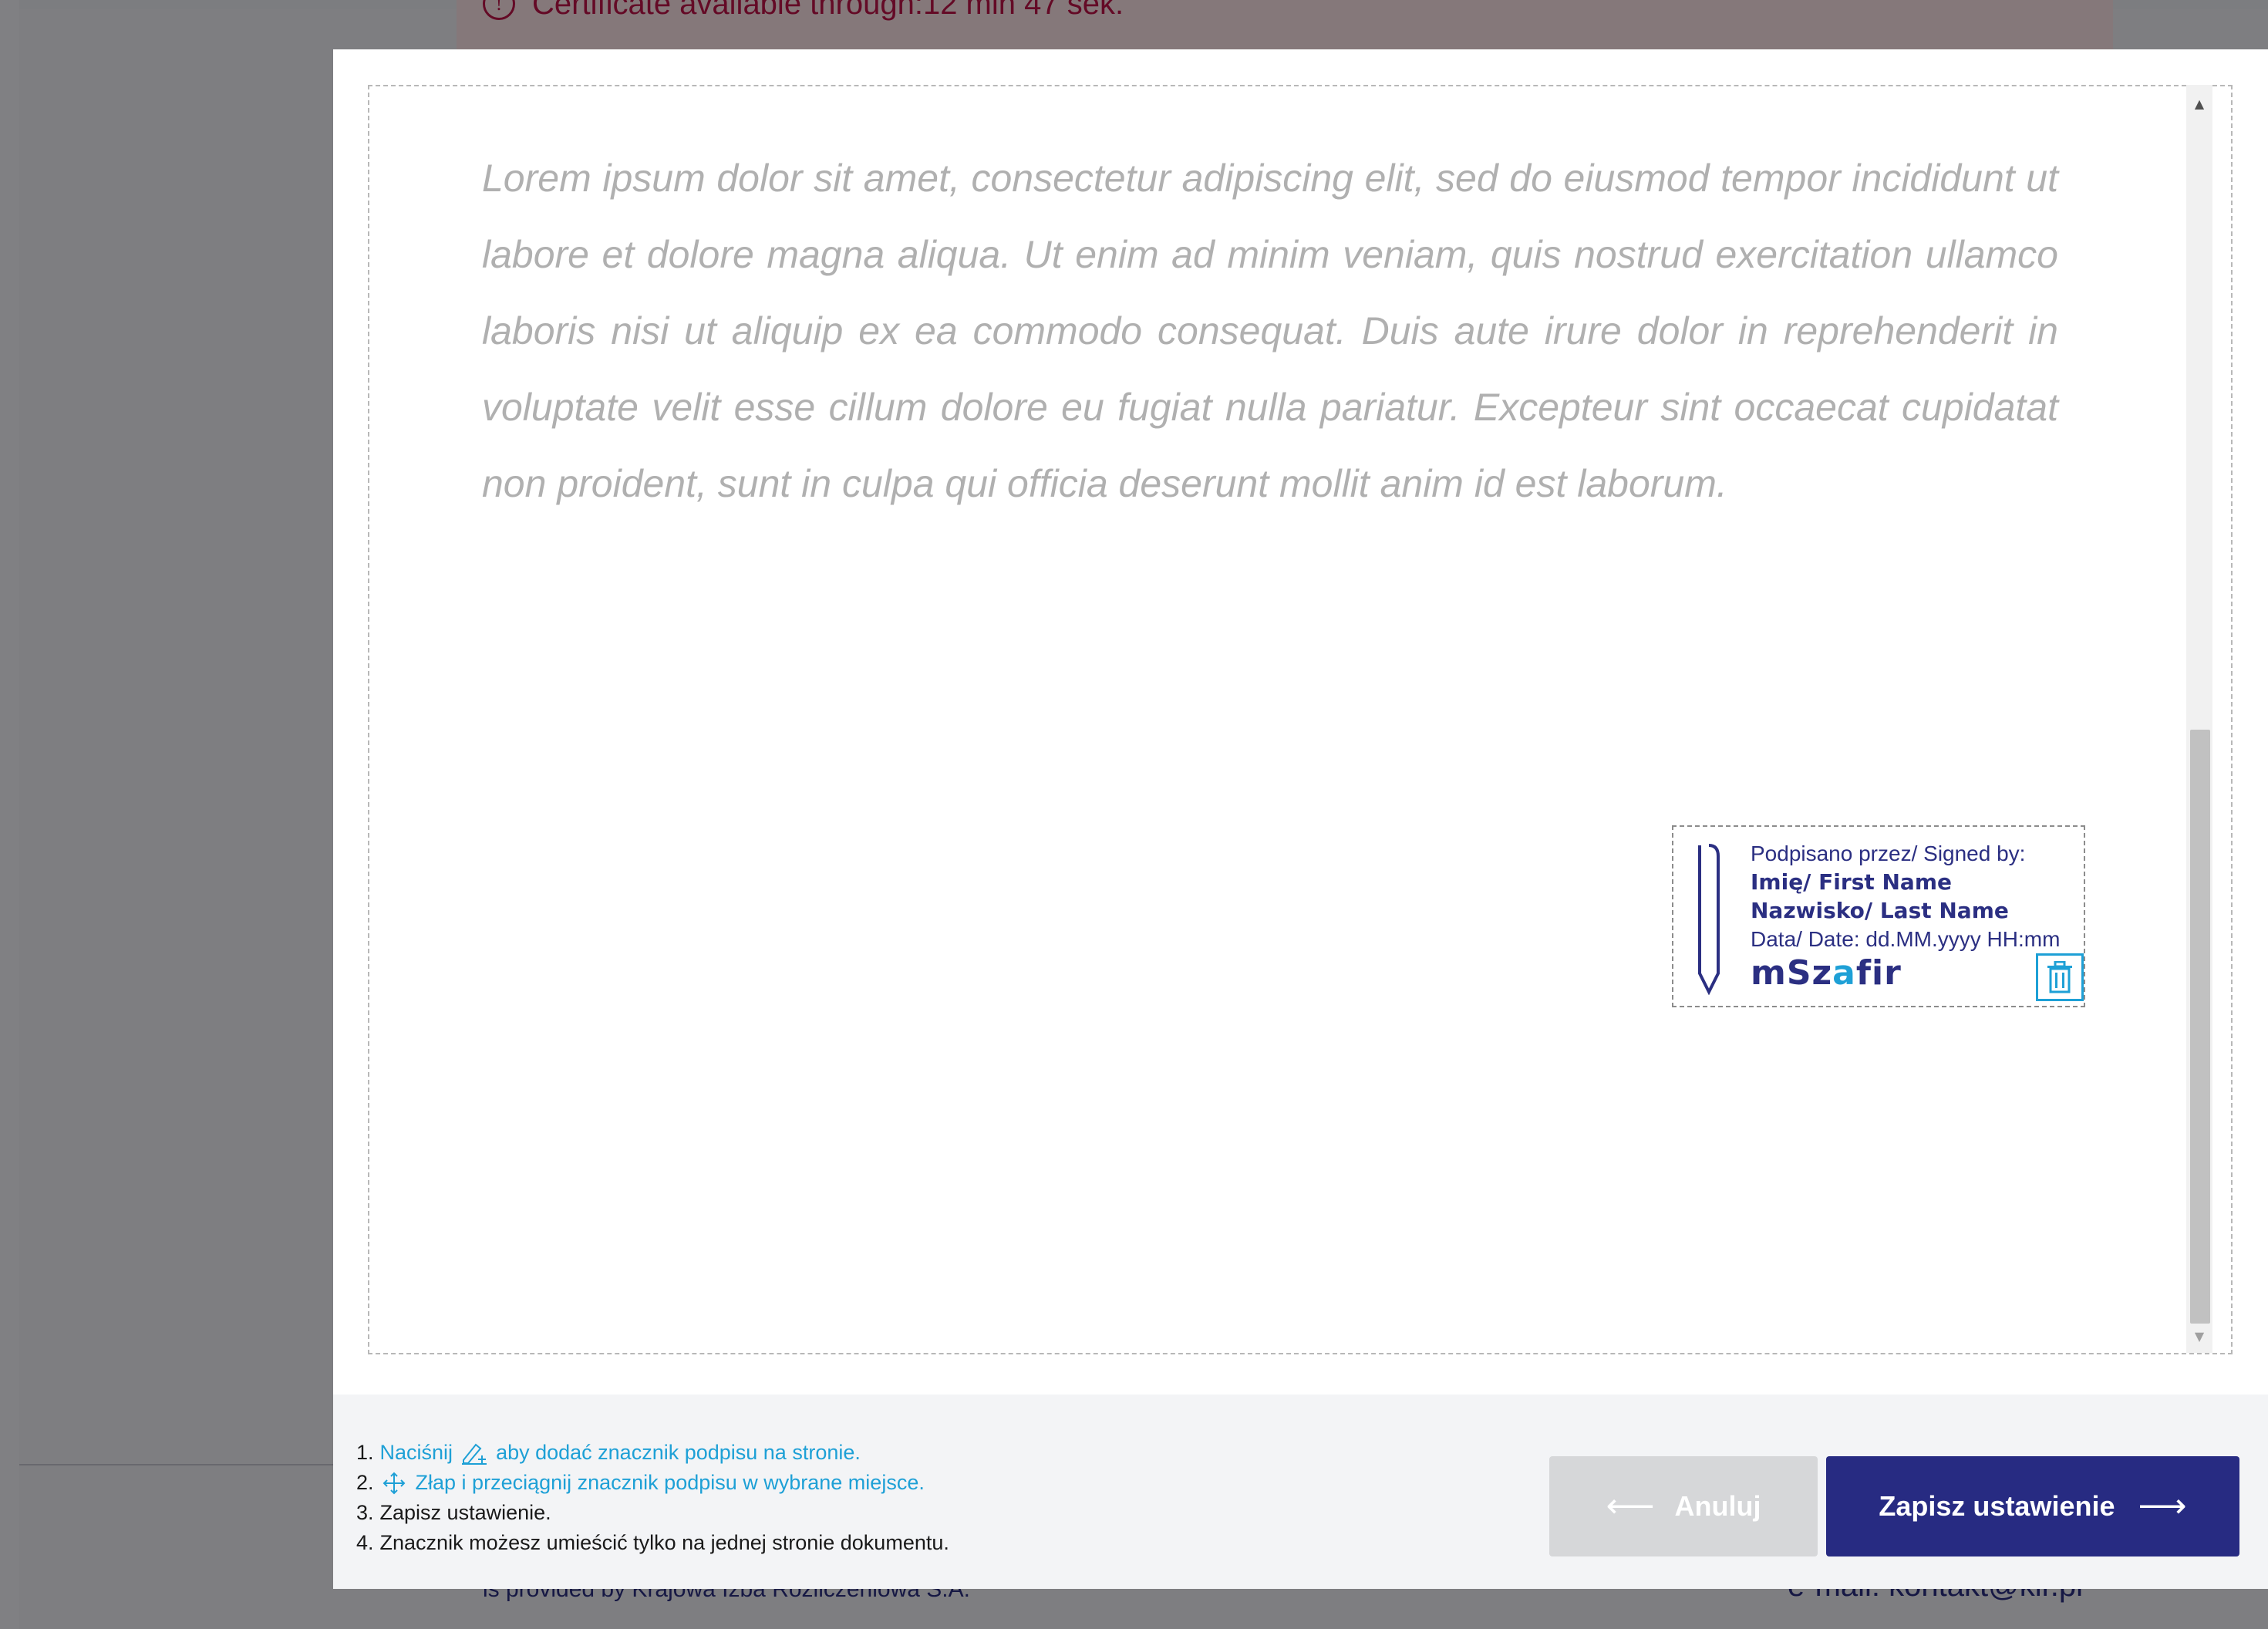  I want to click on logo-part-end: fir, so click(1878, 973).